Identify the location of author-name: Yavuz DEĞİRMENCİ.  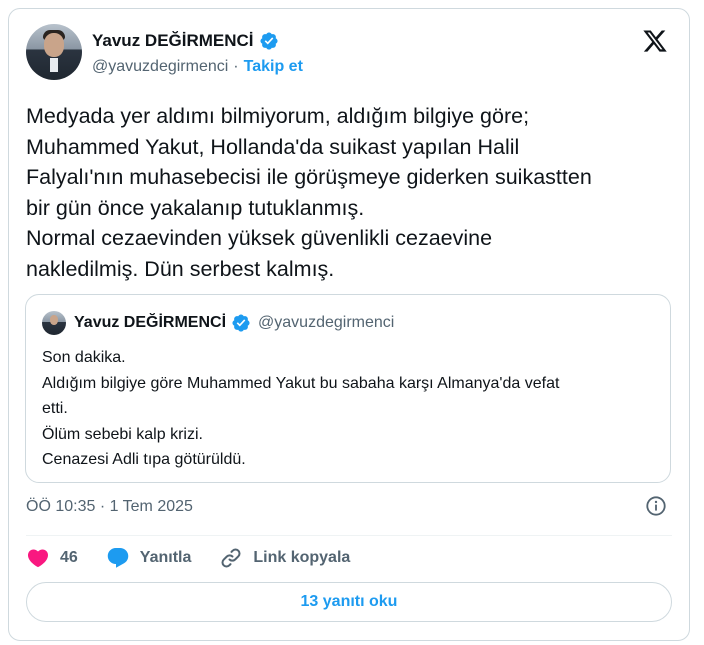
(173, 41).